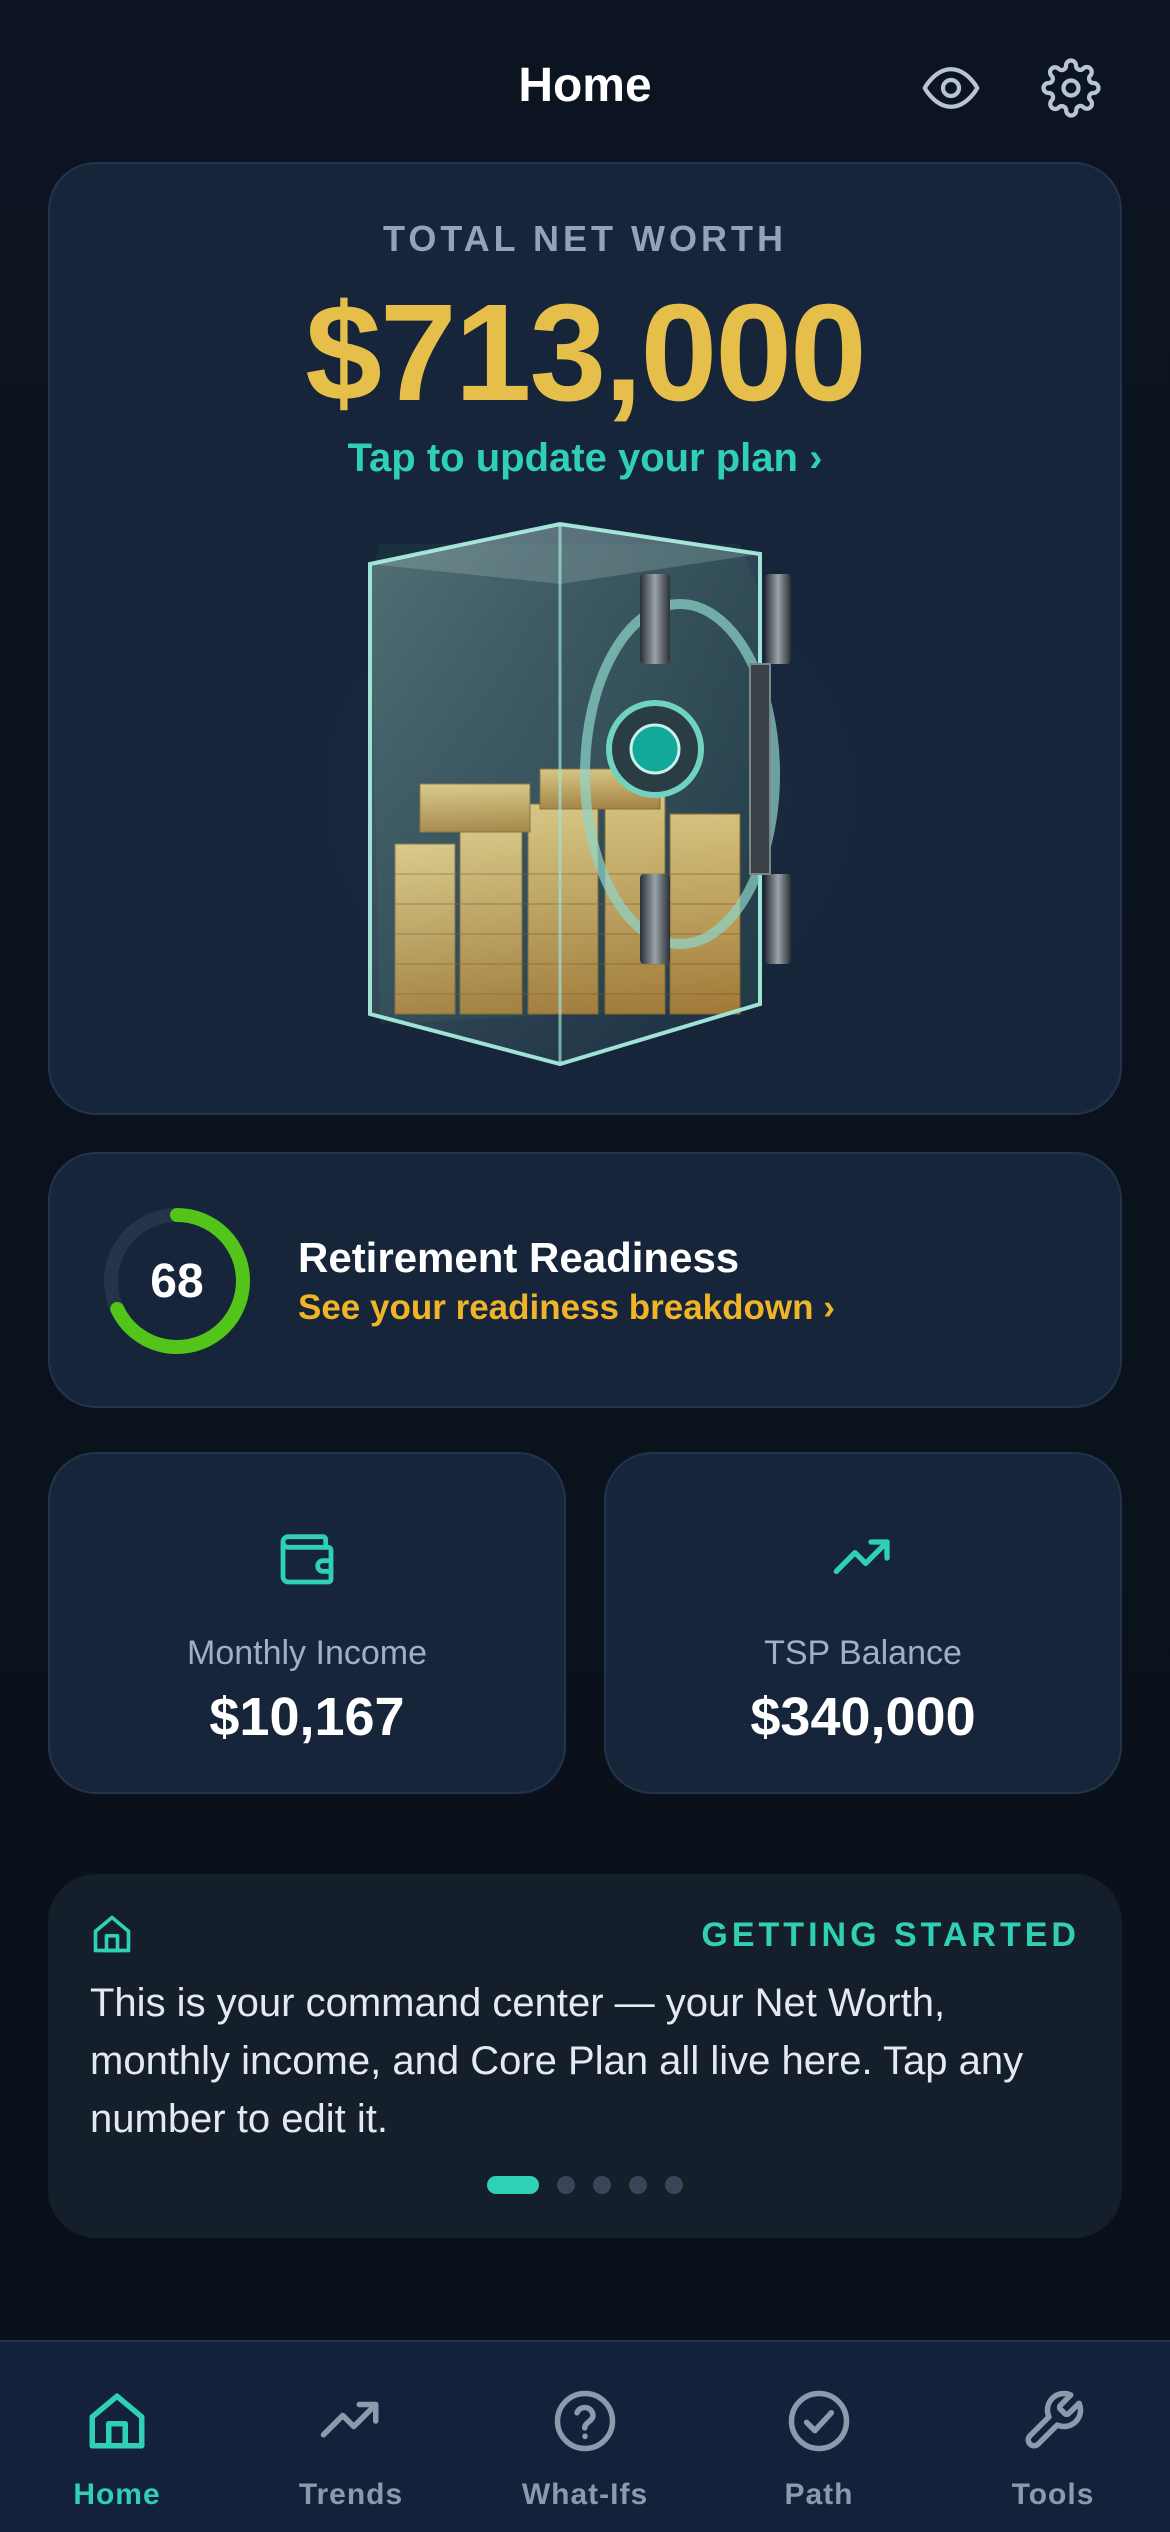 This screenshot has height=2532, width=1170. I want to click on check-circle-icon, so click(819, 2421).